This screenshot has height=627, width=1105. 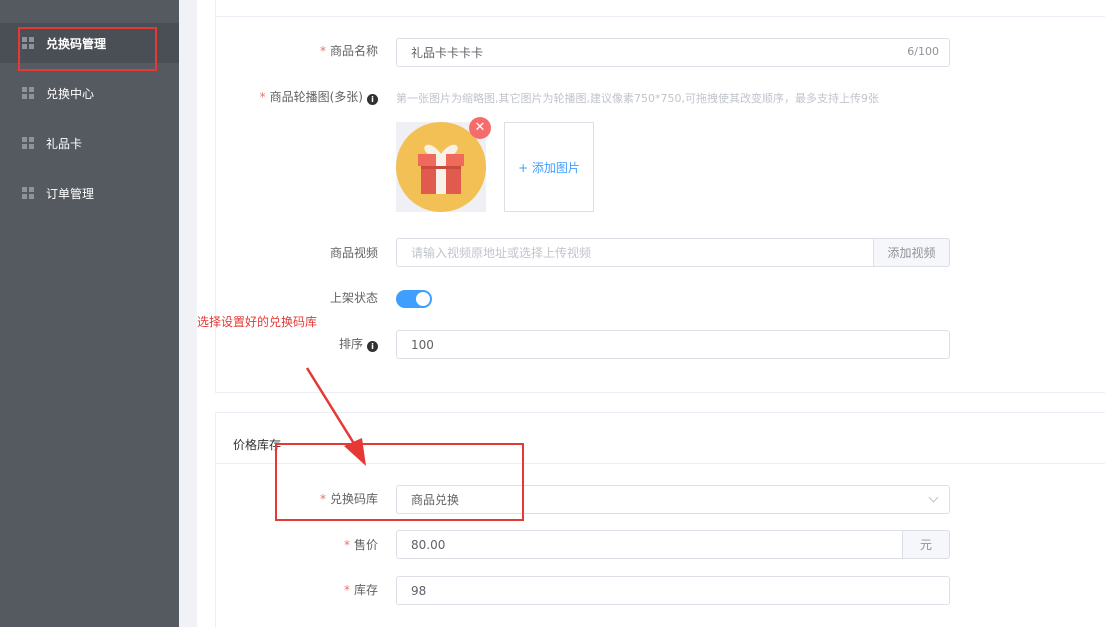 What do you see at coordinates (335, 416) in the screenshot?
I see `annotation-arrow` at bounding box center [335, 416].